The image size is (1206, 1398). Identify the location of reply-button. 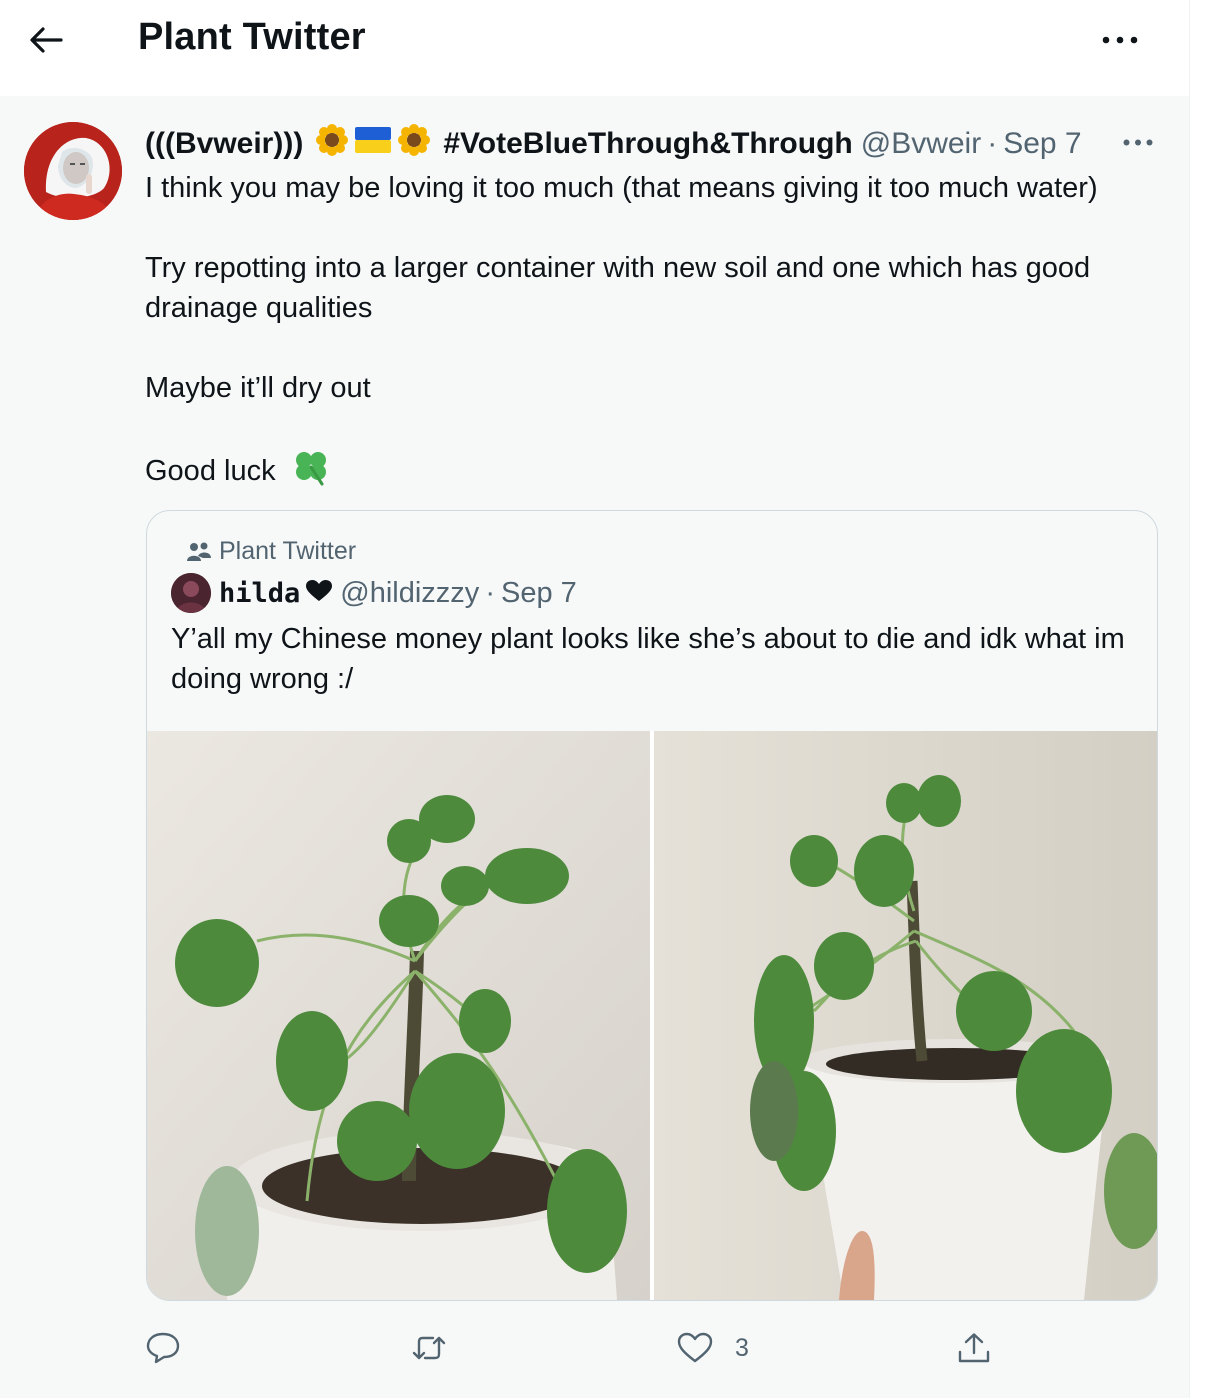
(163, 1348).